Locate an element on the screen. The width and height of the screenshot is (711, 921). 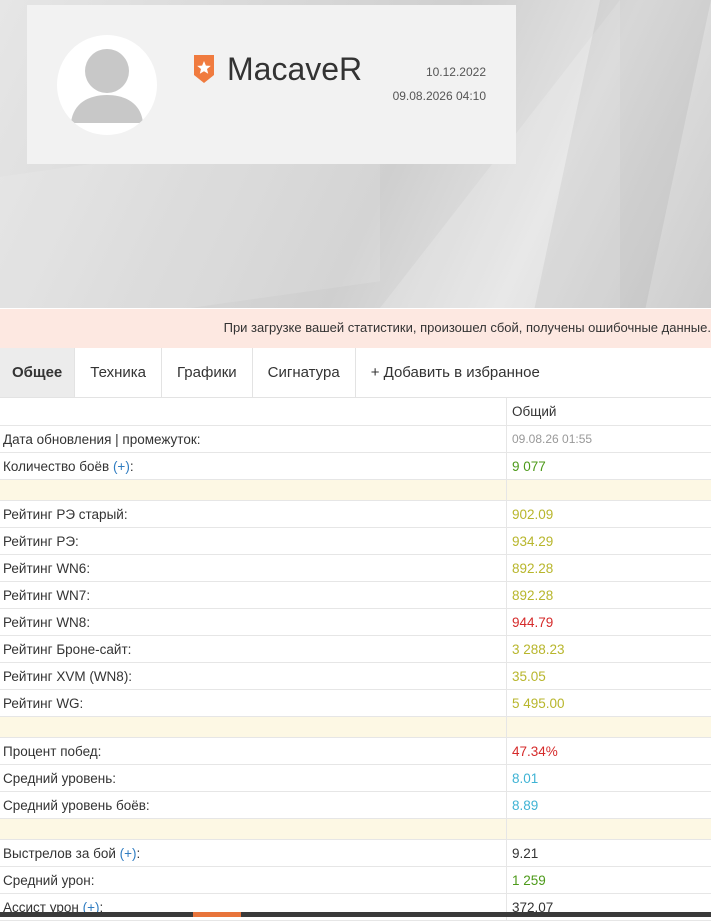
table-row: Рейтинг Броне-сайт: 3 288.23 is located at coordinates (355, 649).